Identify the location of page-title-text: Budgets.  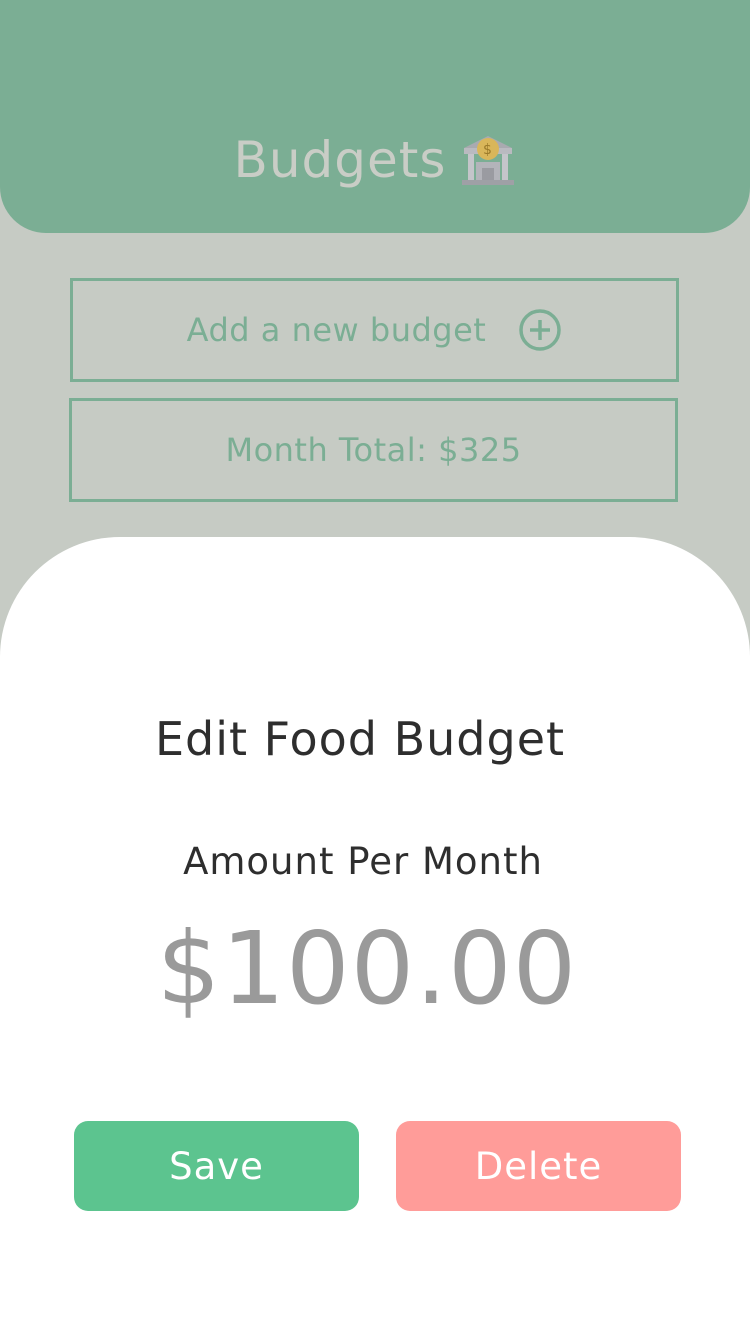
(340, 160).